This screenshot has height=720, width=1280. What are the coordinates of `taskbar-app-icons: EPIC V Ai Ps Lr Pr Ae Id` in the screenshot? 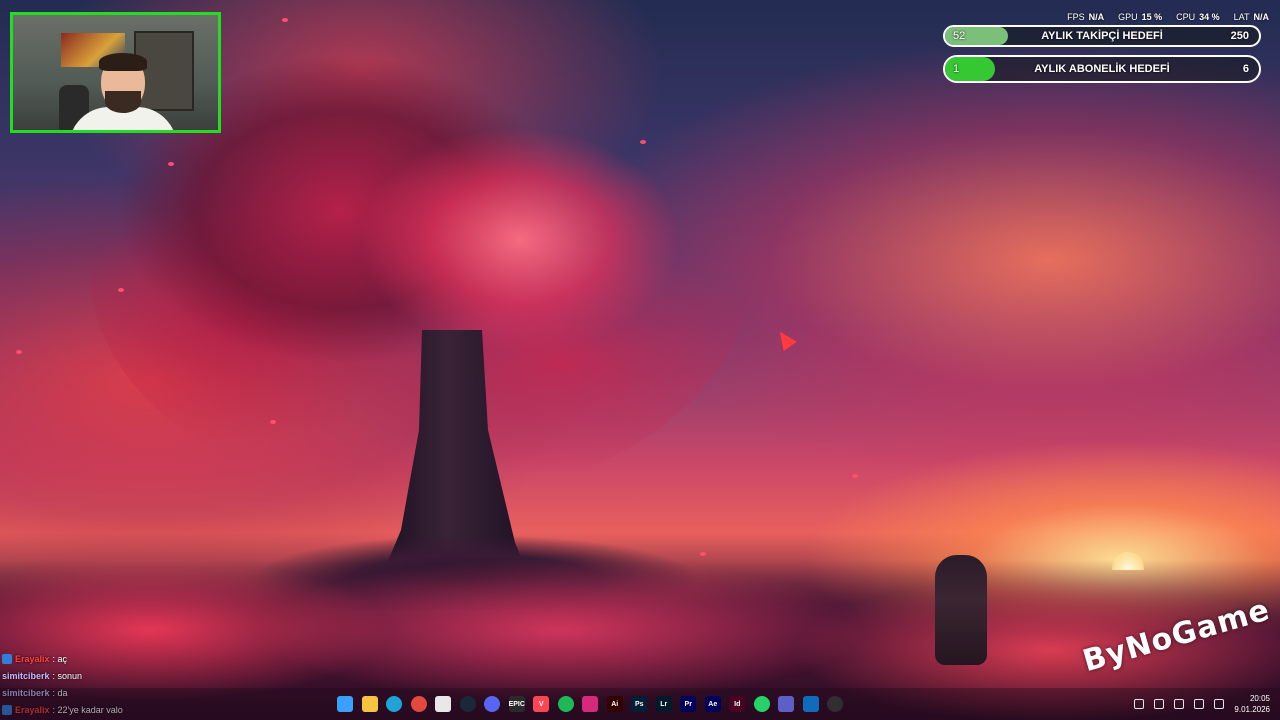 It's located at (590, 704).